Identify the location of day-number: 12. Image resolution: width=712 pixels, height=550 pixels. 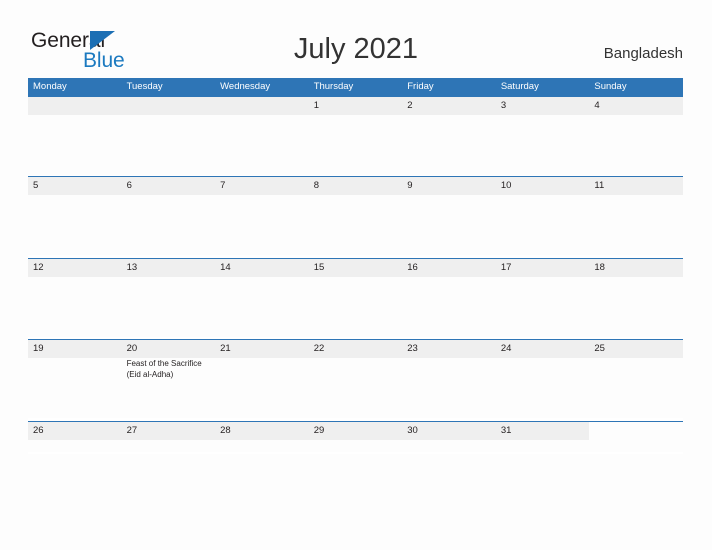
(38, 267).